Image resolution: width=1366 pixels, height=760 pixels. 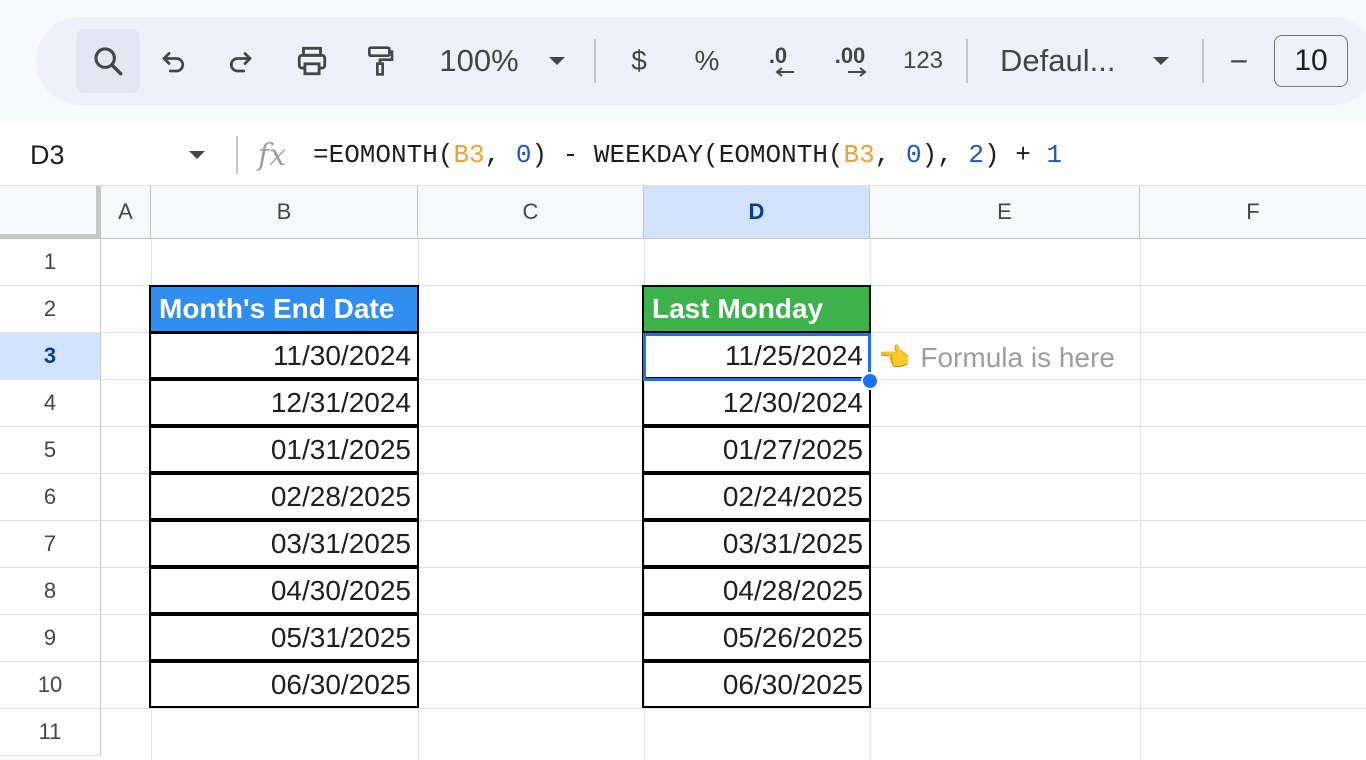 What do you see at coordinates (756, 496) in the screenshot?
I see `cell-d6: 02/24/2025` at bounding box center [756, 496].